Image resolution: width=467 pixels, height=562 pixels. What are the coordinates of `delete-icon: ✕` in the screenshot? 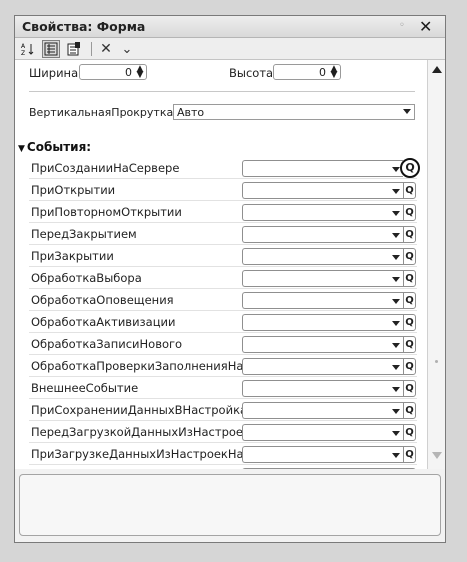 It's located at (106, 49).